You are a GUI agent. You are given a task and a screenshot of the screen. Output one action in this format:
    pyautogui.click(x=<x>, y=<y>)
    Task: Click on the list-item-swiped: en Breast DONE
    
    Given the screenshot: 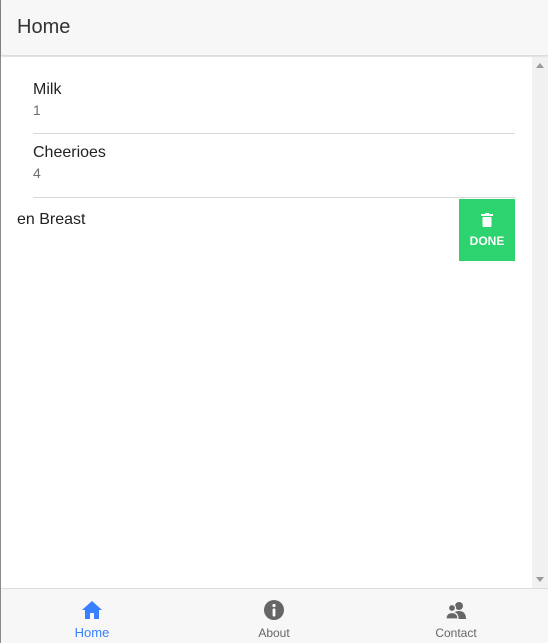 What is the action you would take?
    pyautogui.click(x=266, y=229)
    